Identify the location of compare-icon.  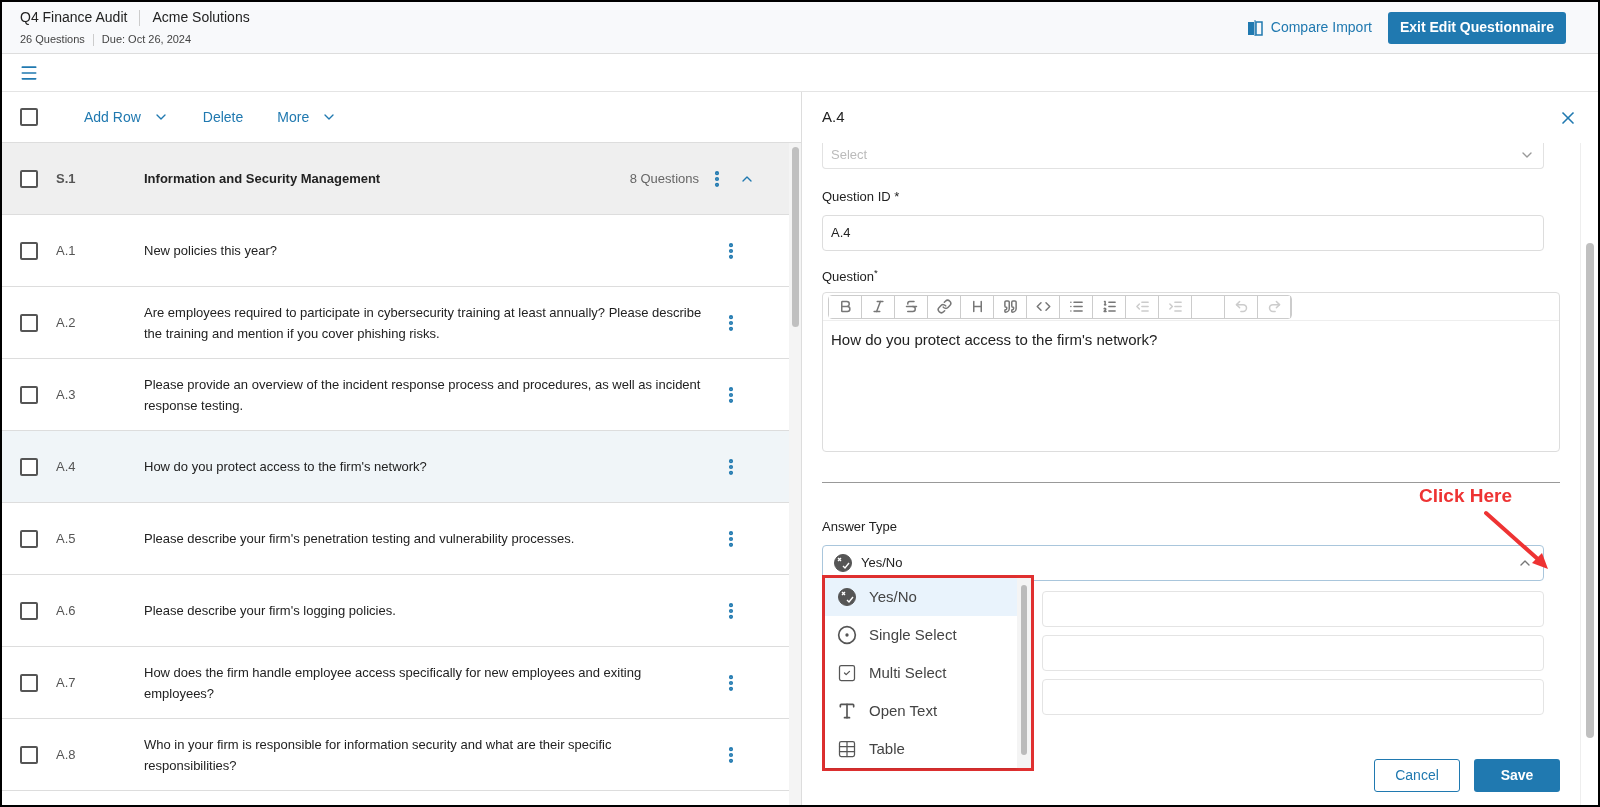
(1254, 27).